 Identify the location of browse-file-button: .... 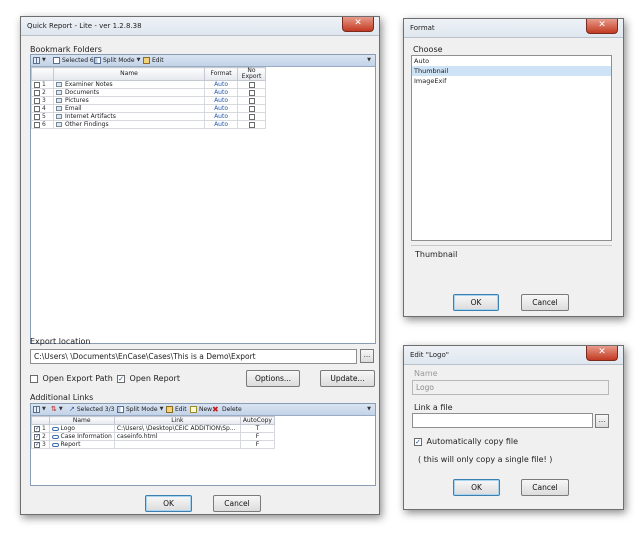
(602, 421).